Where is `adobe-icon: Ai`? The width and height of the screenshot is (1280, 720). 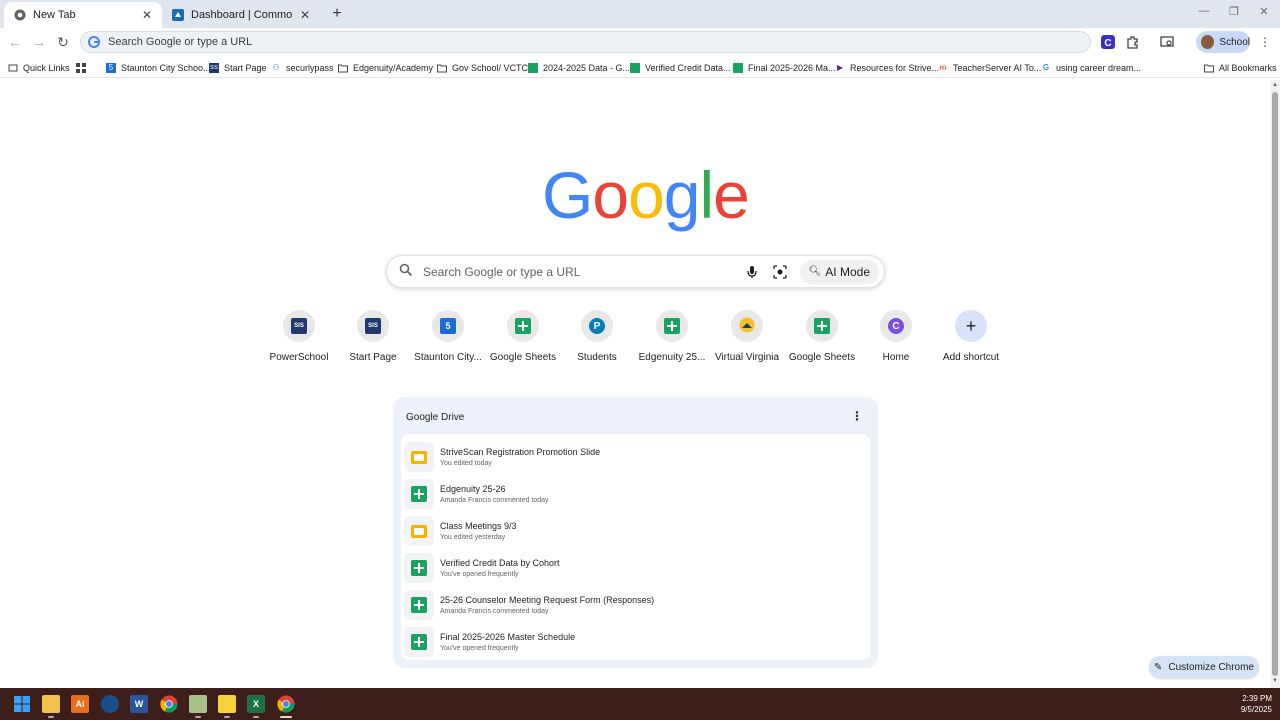
adobe-icon: Ai is located at coordinates (80, 704).